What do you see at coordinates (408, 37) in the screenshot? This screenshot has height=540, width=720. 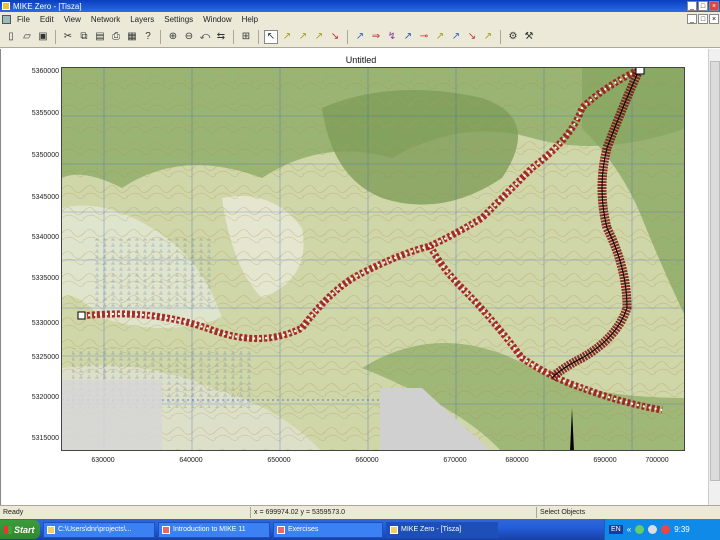 I see `cross-section-icon: ↗` at bounding box center [408, 37].